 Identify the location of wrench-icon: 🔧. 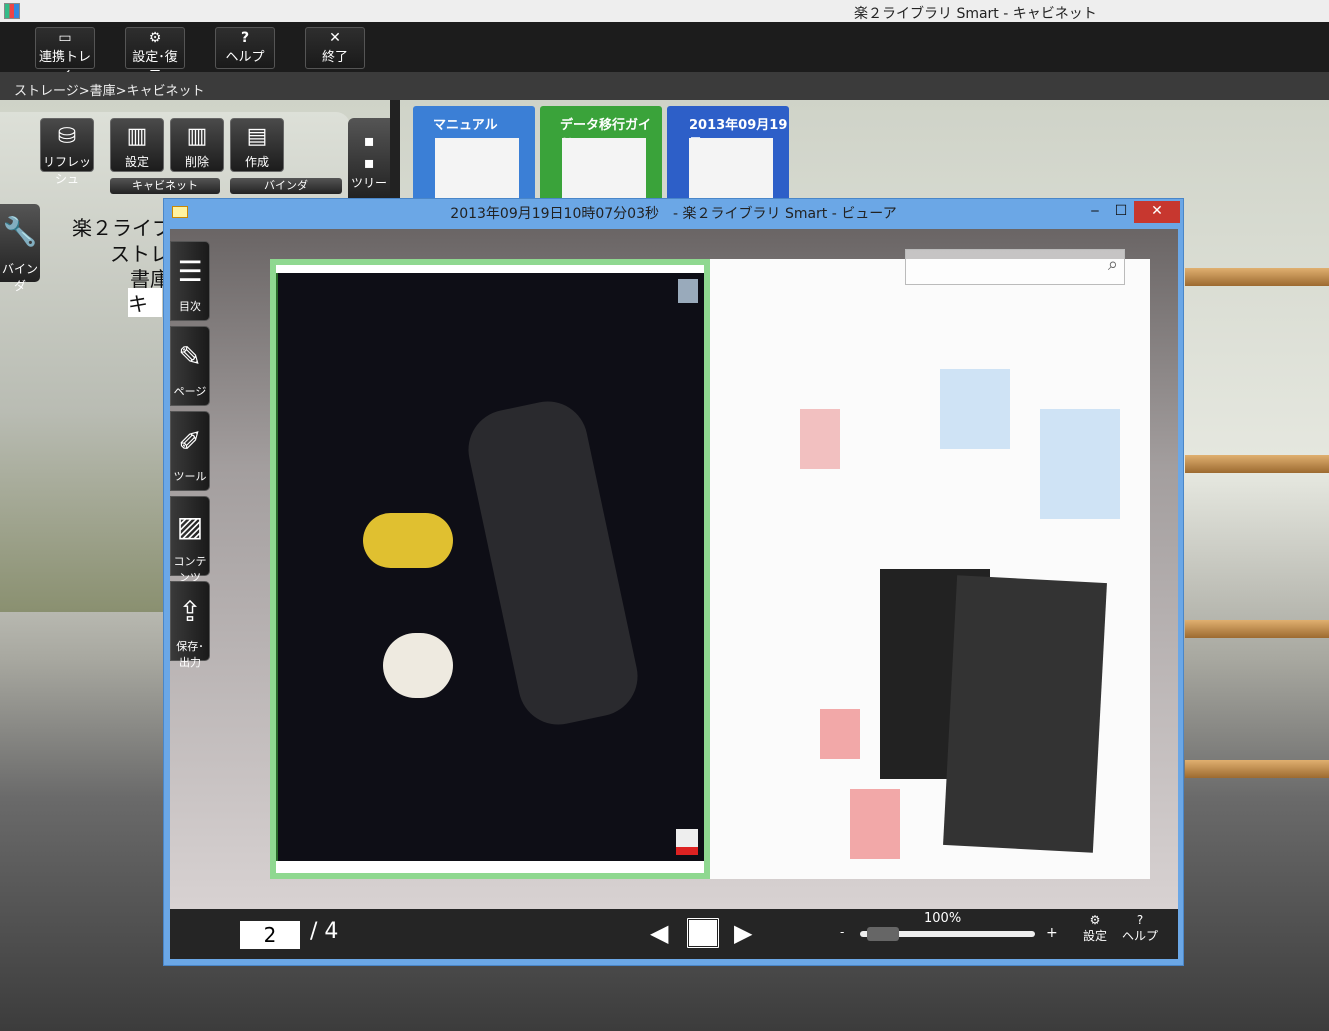
(20, 231).